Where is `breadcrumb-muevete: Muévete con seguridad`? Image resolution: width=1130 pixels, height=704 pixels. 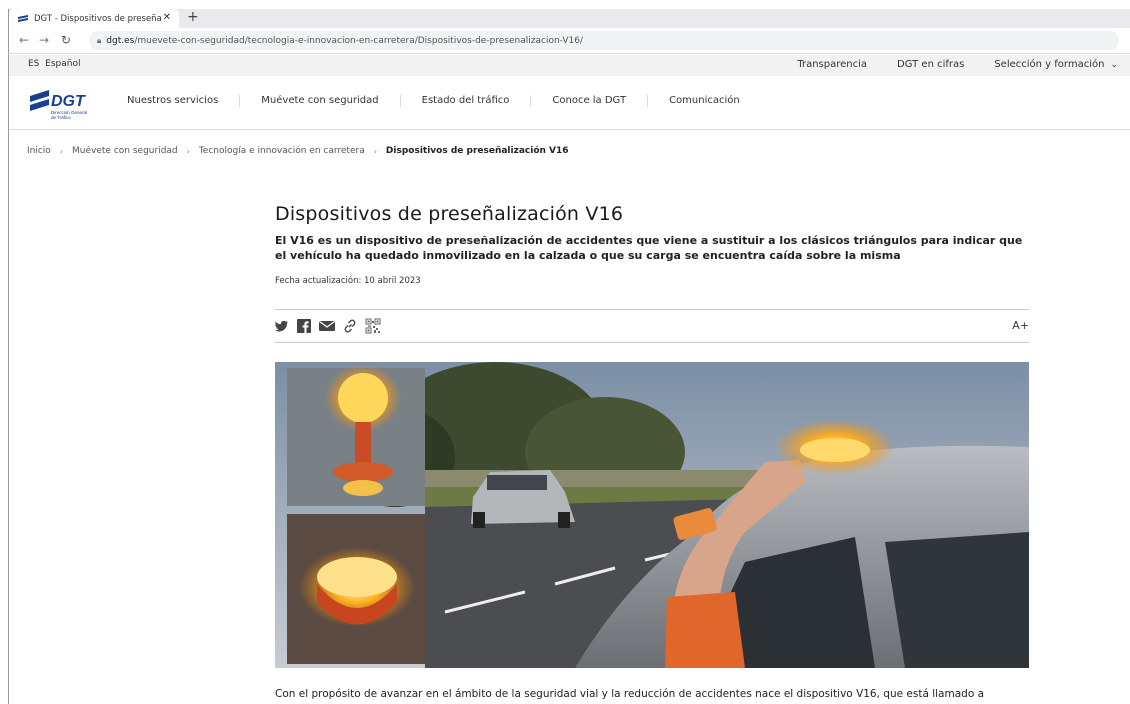
breadcrumb-muevete: Muévete con seguridad is located at coordinates (125, 151).